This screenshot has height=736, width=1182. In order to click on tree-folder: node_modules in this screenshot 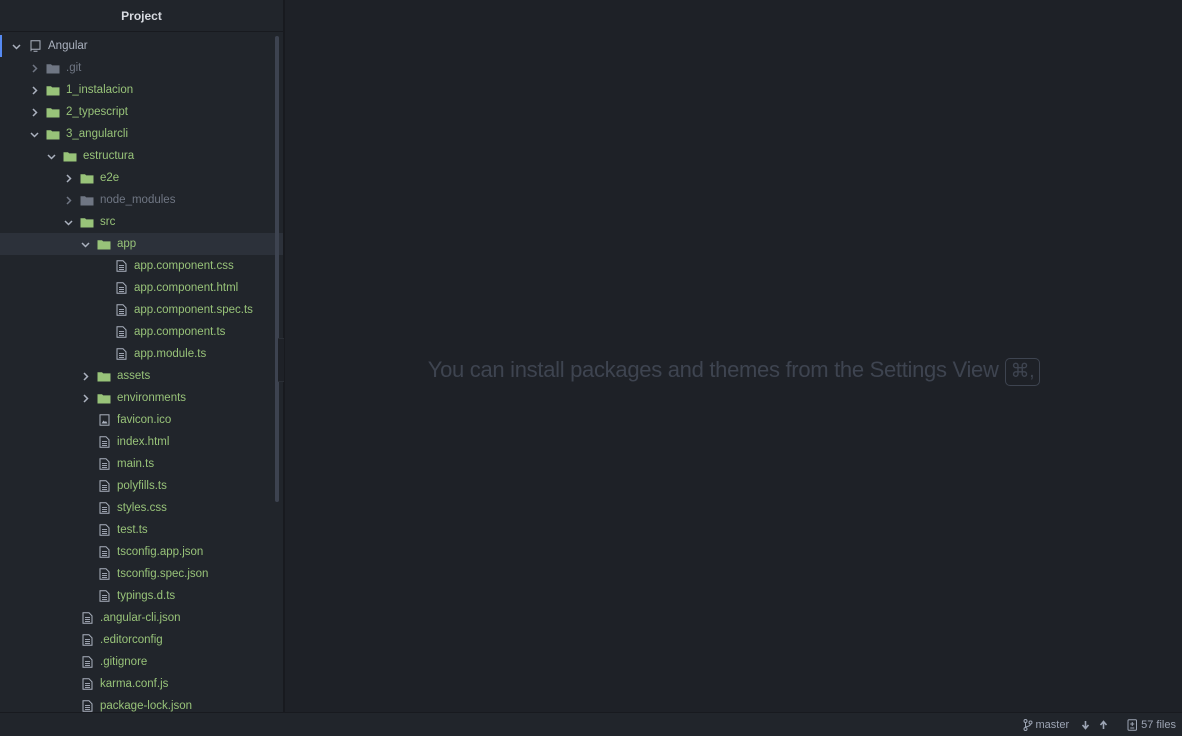, I will do `click(141, 200)`.